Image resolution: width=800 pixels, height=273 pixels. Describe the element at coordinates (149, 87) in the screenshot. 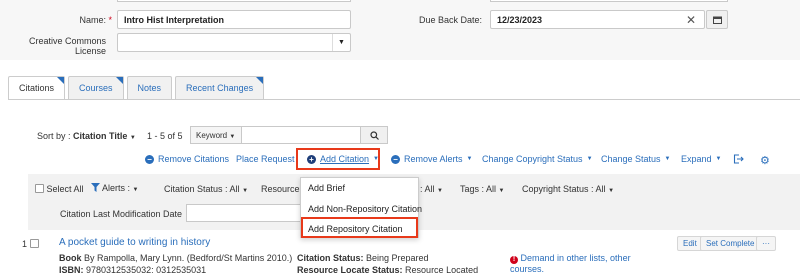

I see `tab-notes: Notes` at that location.